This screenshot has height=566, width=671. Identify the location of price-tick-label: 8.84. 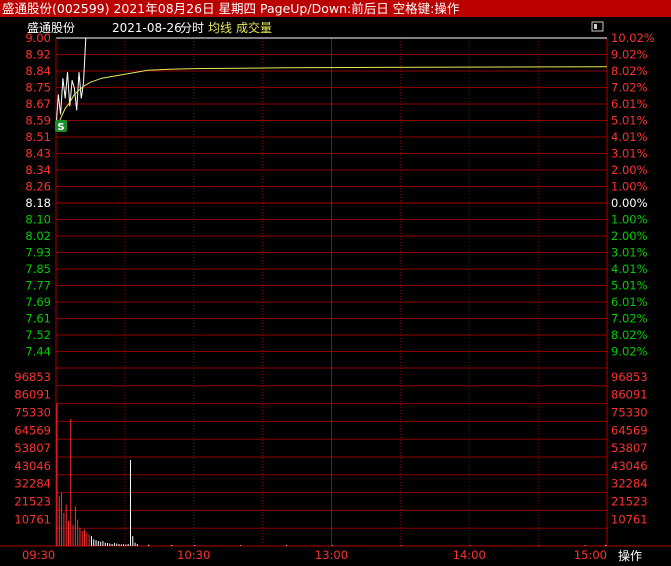
(38, 71).